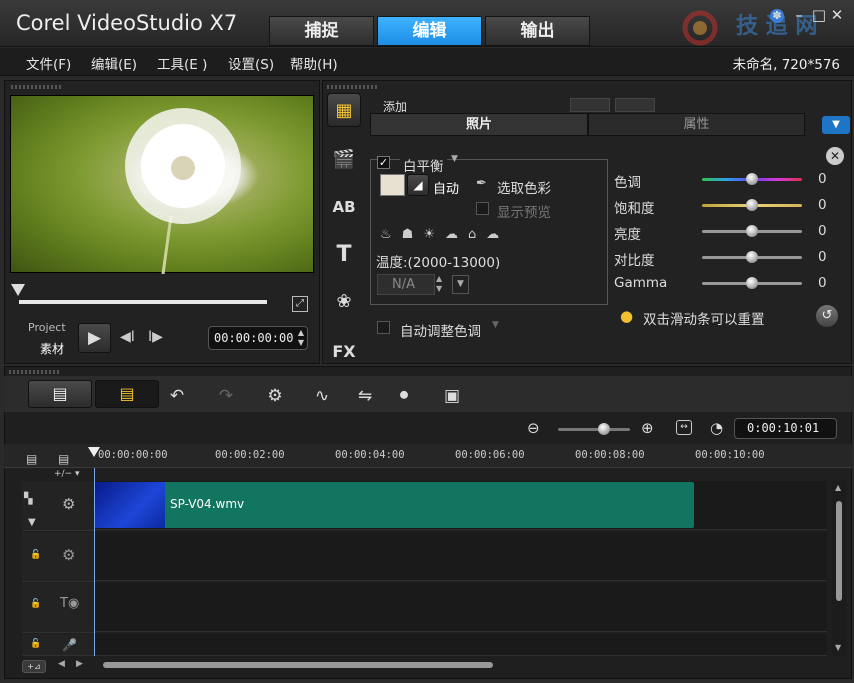  Describe the element at coordinates (394, 505) in the screenshot. I see `timeline-clip: SP-V04.wmv` at that location.